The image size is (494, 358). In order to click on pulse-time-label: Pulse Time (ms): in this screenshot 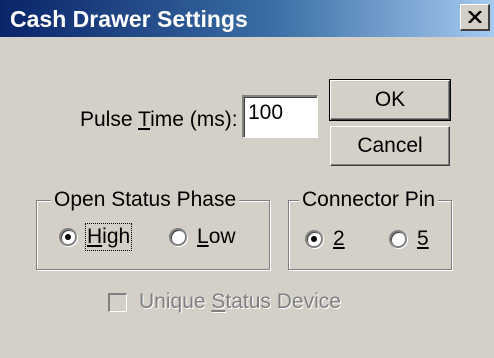, I will do `click(159, 119)`.